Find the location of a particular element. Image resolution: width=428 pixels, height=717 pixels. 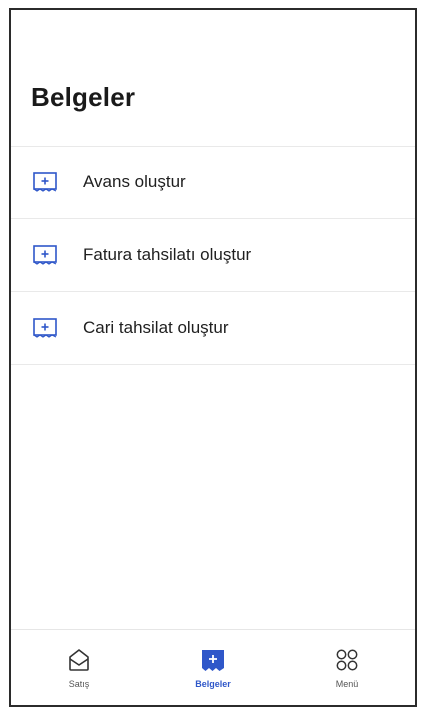

bottom-navigation: Satış Belgeler Menü is located at coordinates (213, 667).